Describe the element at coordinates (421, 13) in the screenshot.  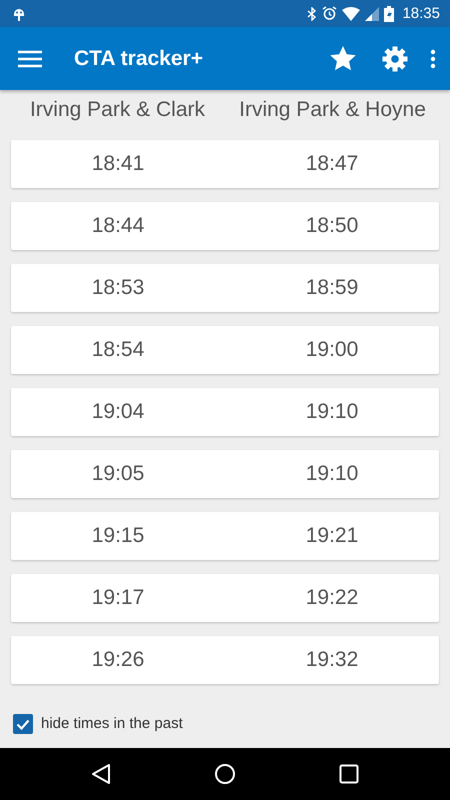
I see `status-time: 18:35` at that location.